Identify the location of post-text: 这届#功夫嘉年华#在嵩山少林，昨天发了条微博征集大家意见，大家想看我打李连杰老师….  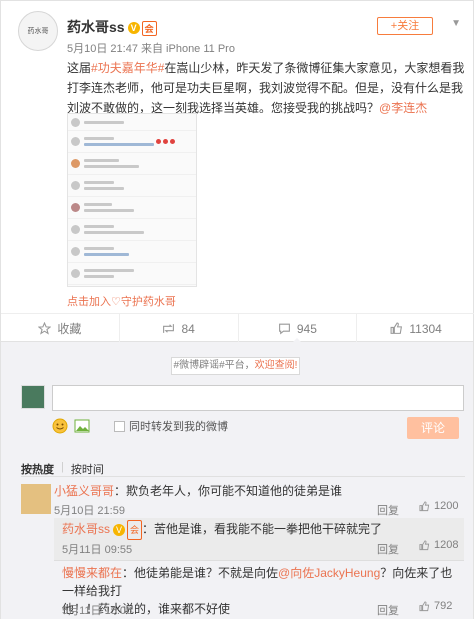
(268, 88).